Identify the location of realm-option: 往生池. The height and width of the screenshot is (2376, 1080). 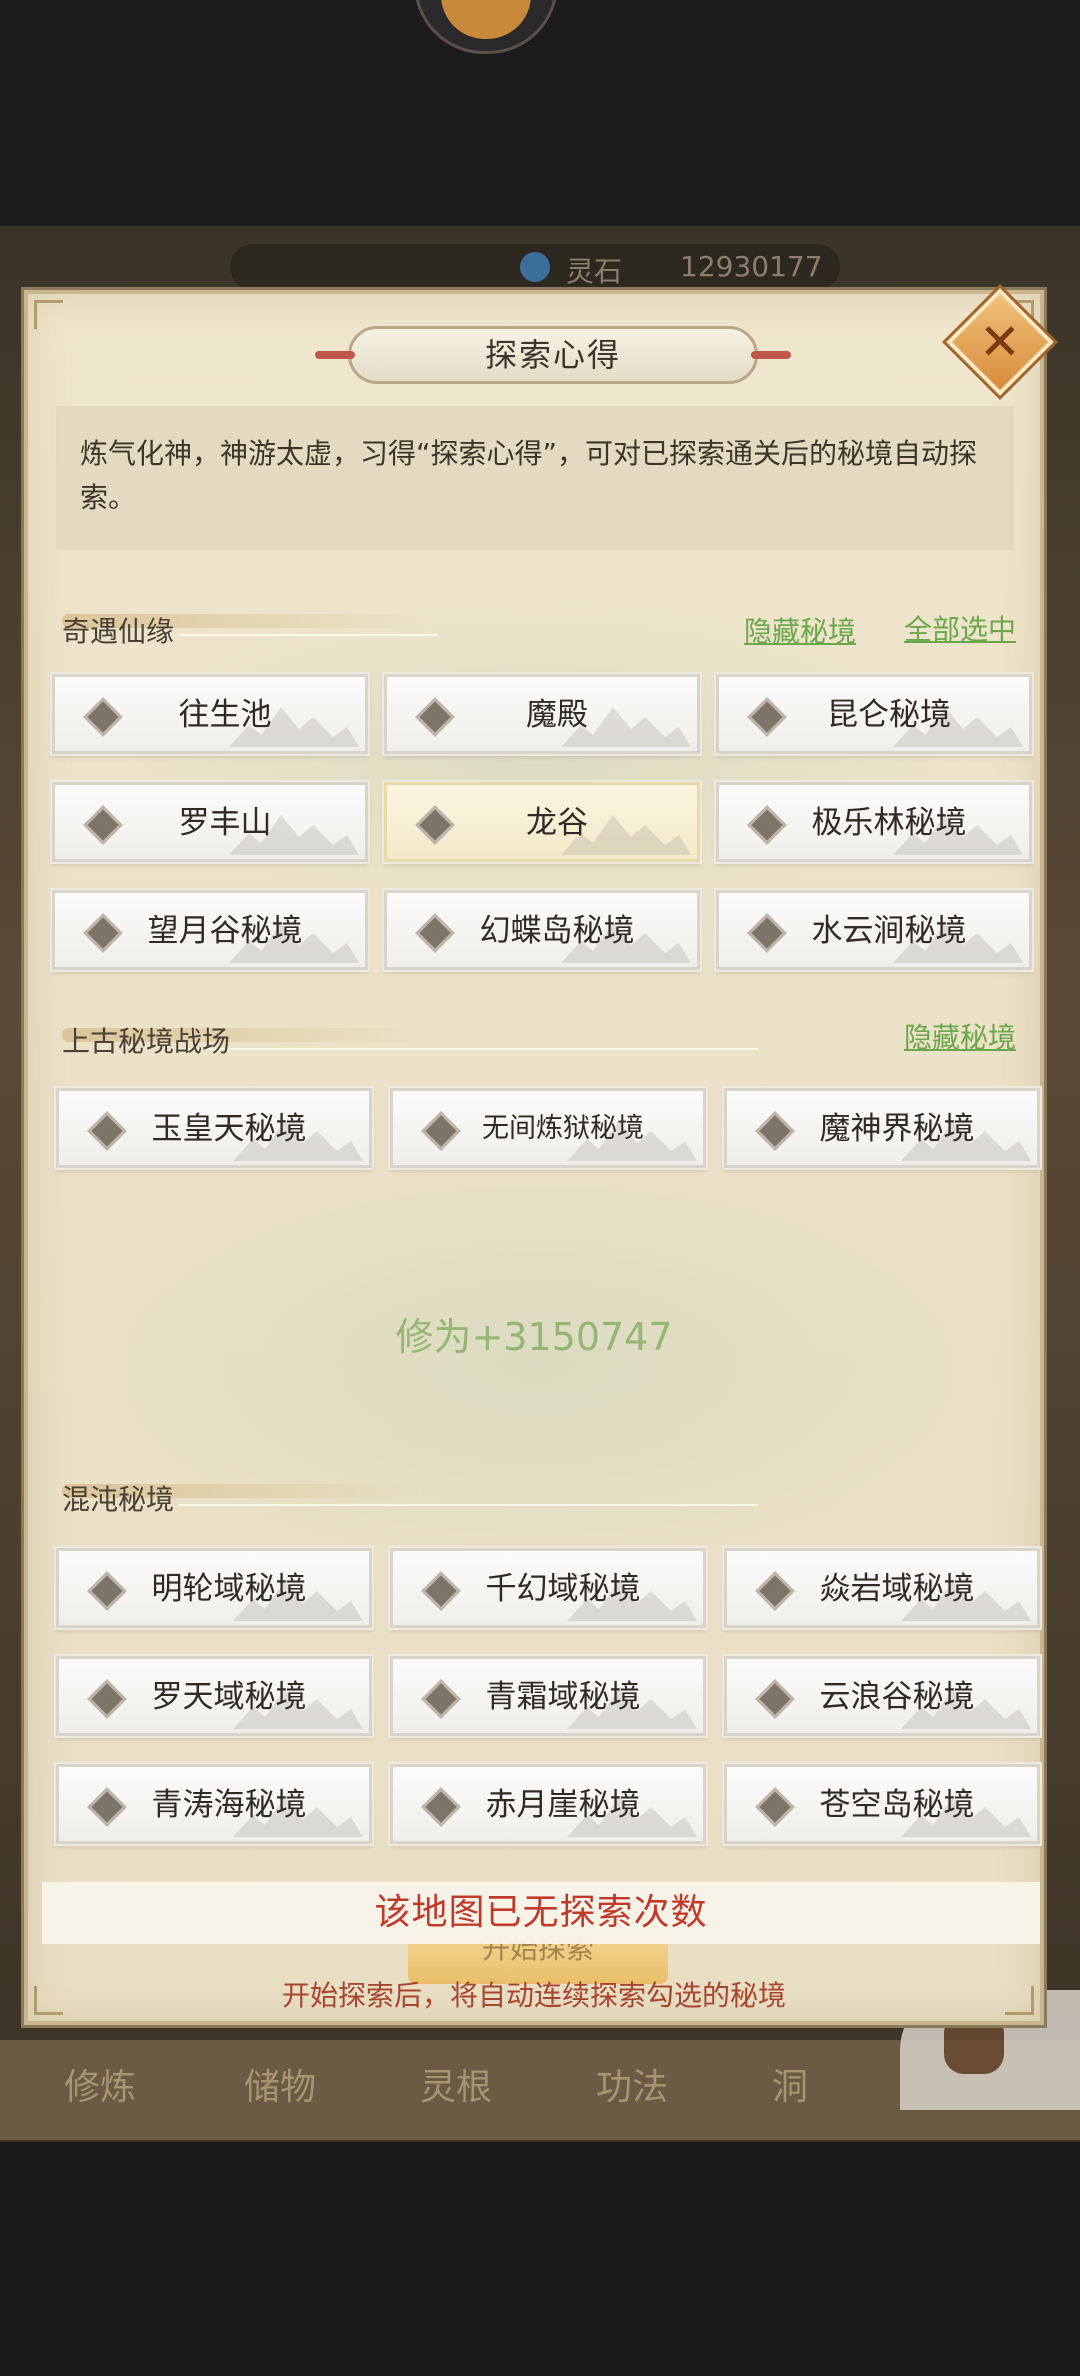
(210, 714).